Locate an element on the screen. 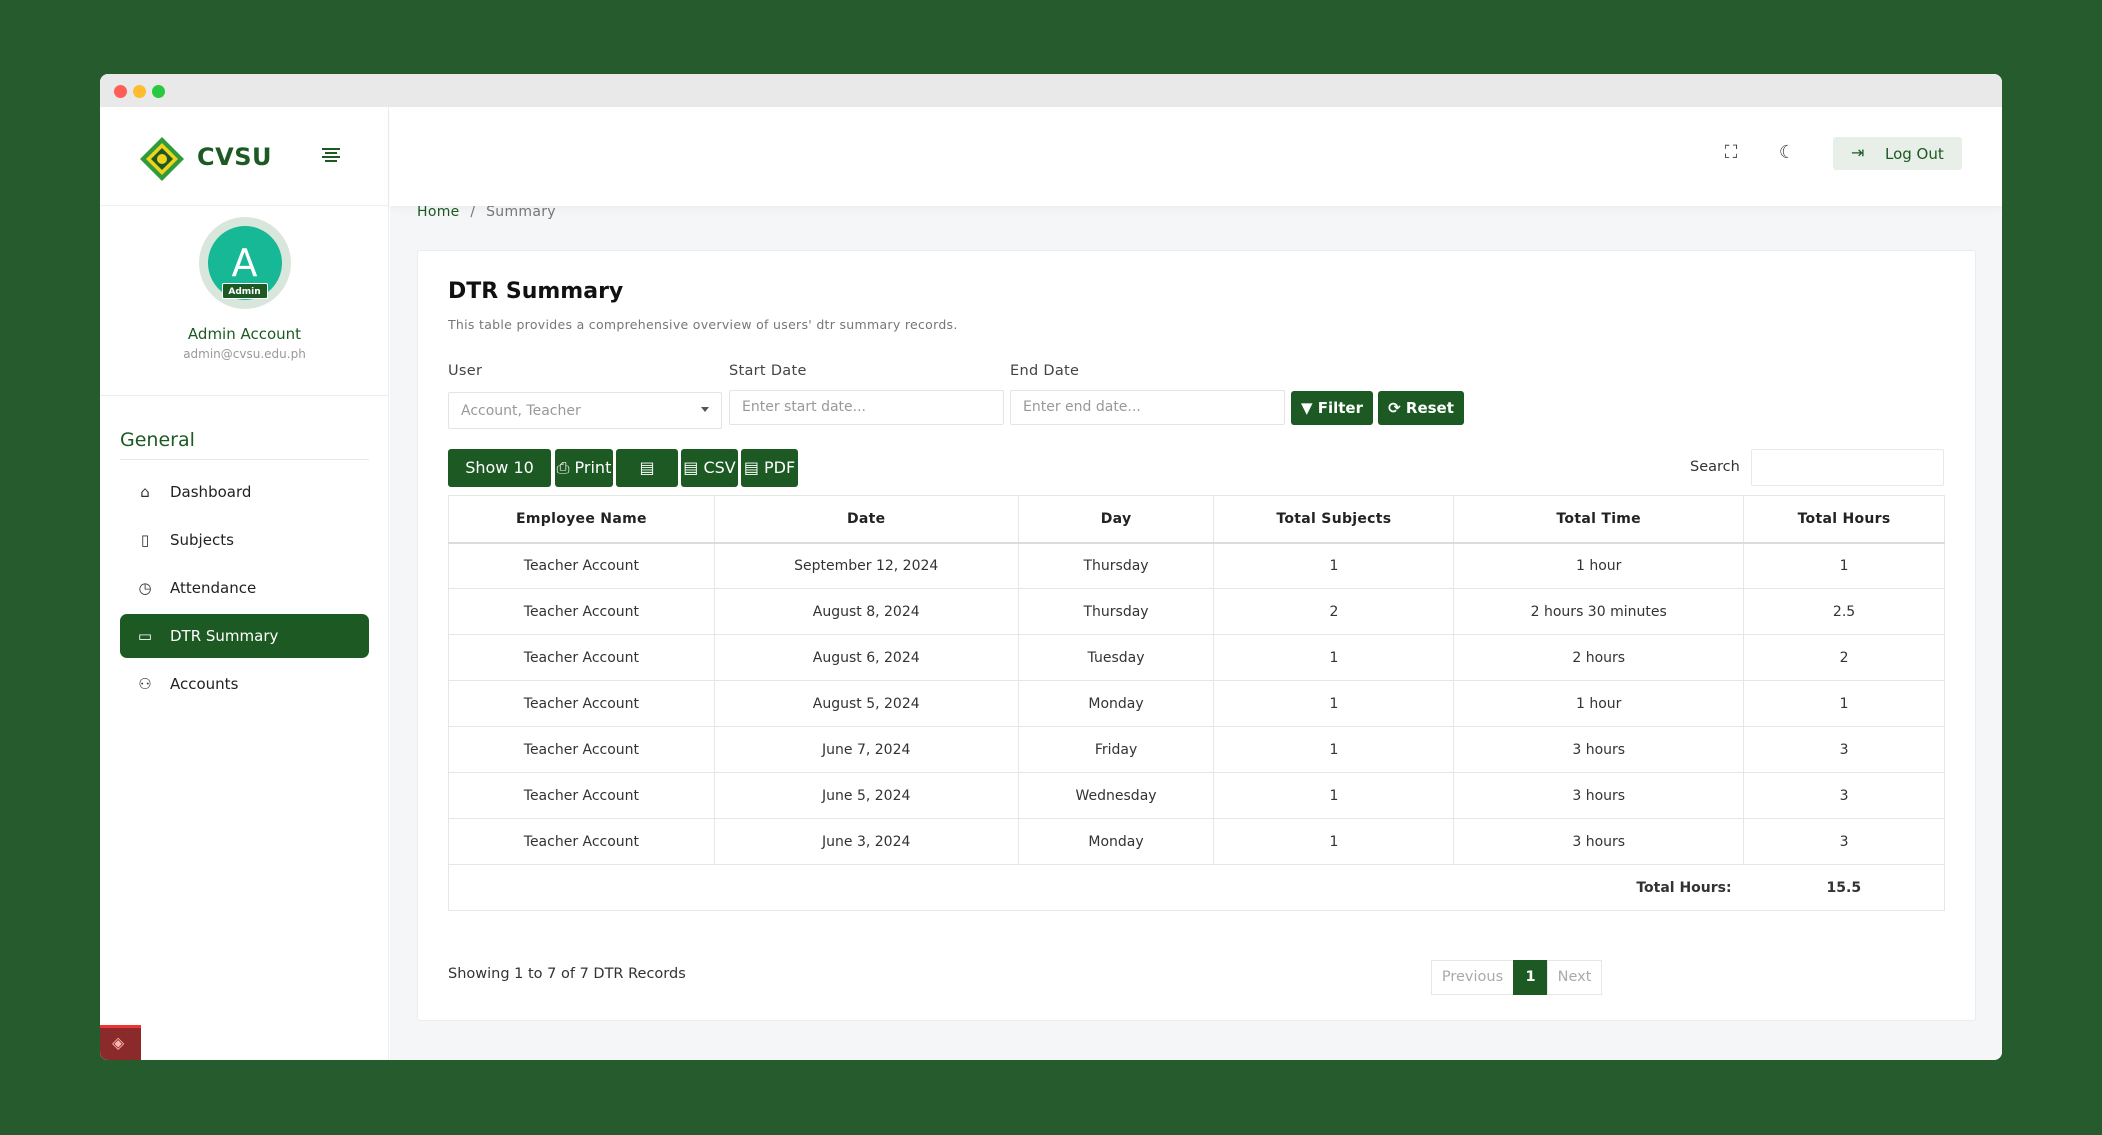  end-date-label: End Date is located at coordinates (1045, 371).